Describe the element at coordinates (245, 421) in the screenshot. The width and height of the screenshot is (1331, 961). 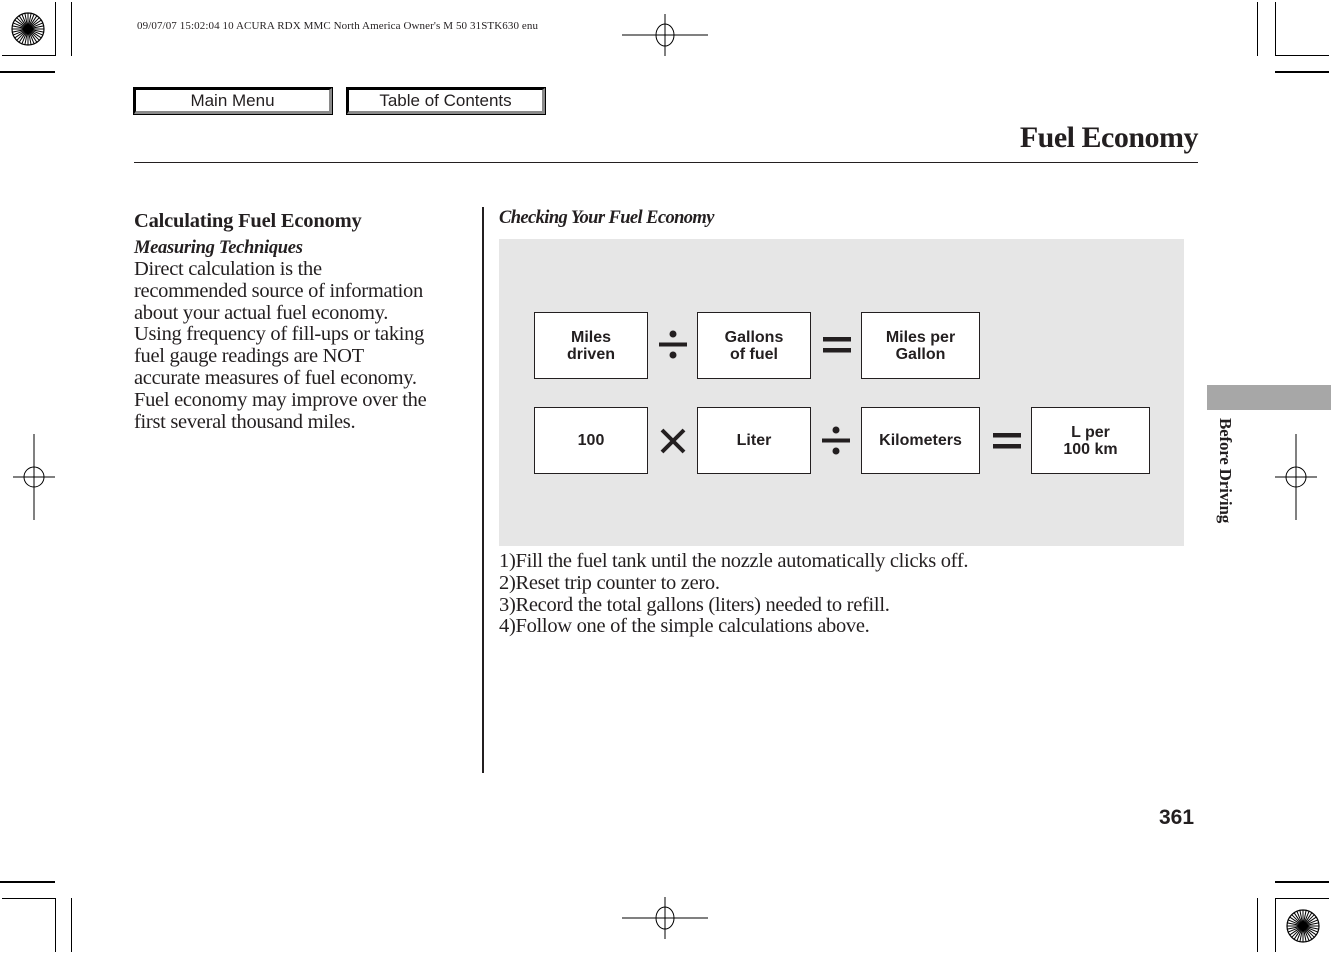
I see `text-line: first several thousand miles.` at that location.